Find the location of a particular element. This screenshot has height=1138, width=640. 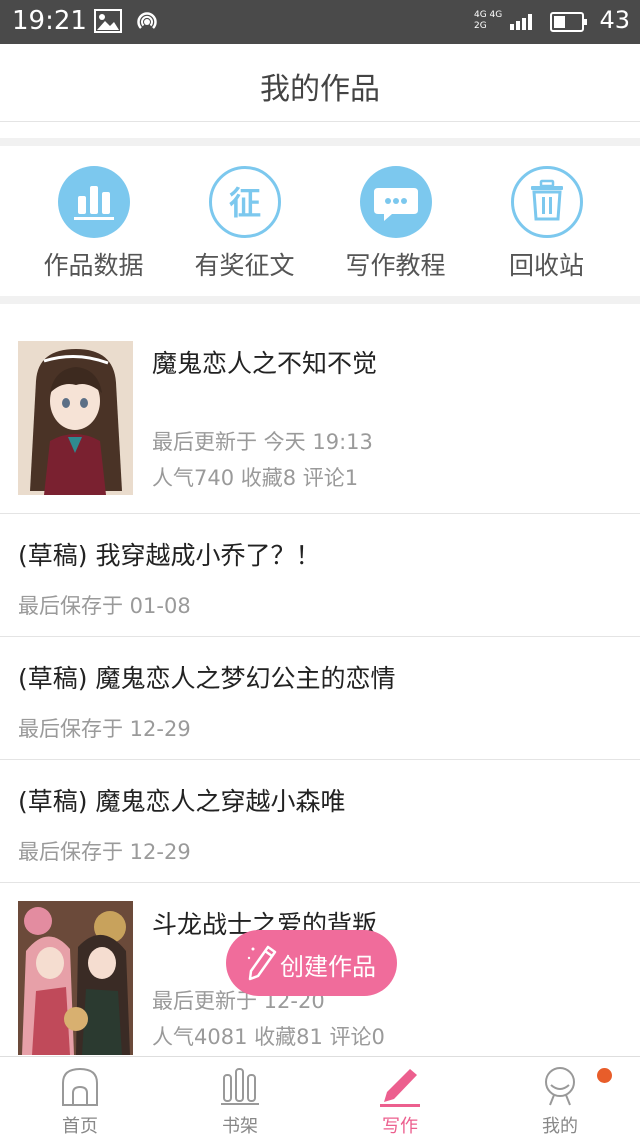

work-title: (草稿) 魔鬼恋人之梦幻公主的恋情 is located at coordinates (207, 678).